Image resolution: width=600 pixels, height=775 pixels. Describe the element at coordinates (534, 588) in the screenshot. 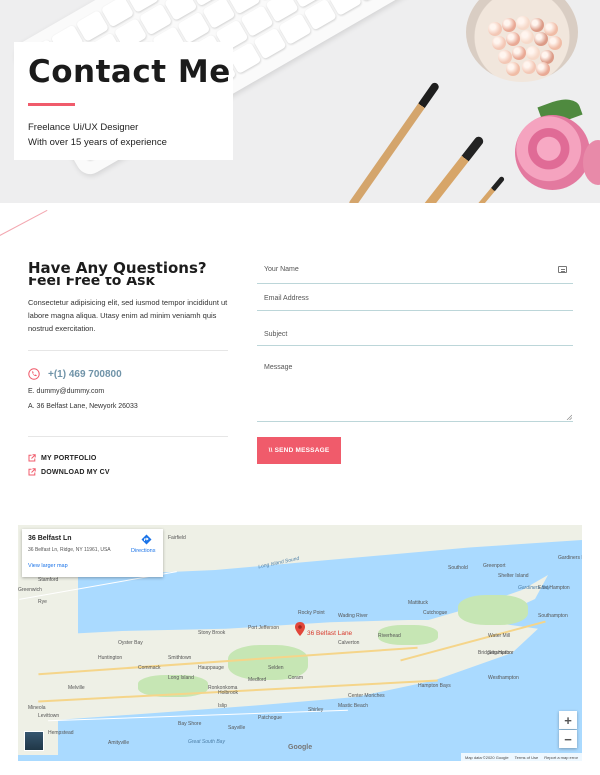

I see `map-water-label: Gardiners Bay` at that location.